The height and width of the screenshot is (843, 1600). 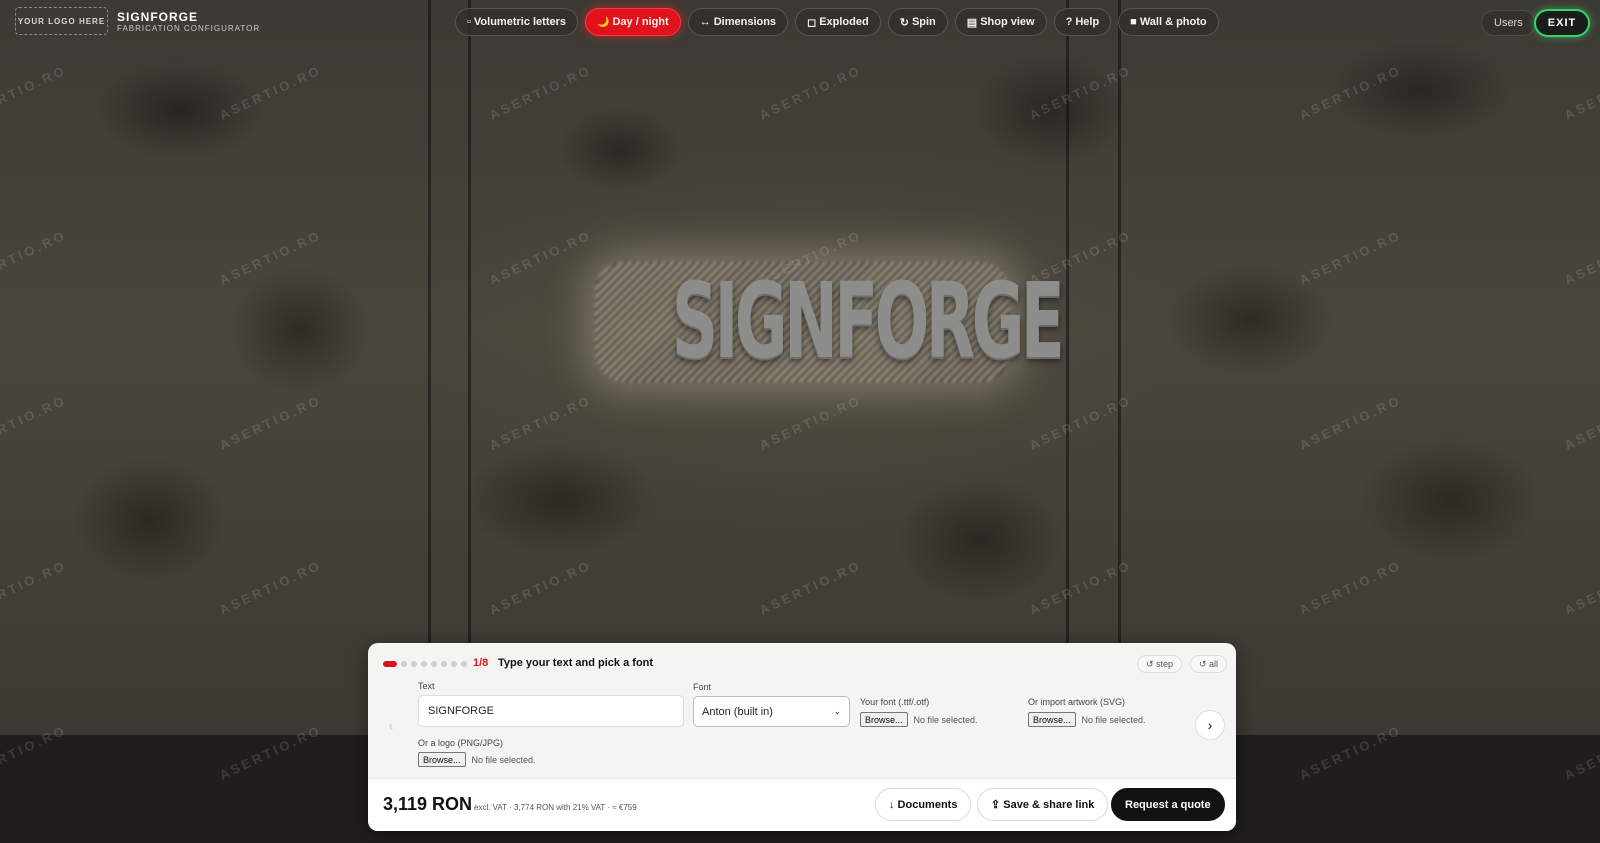 What do you see at coordinates (1069, 22) in the screenshot?
I see `help-icon: ?` at bounding box center [1069, 22].